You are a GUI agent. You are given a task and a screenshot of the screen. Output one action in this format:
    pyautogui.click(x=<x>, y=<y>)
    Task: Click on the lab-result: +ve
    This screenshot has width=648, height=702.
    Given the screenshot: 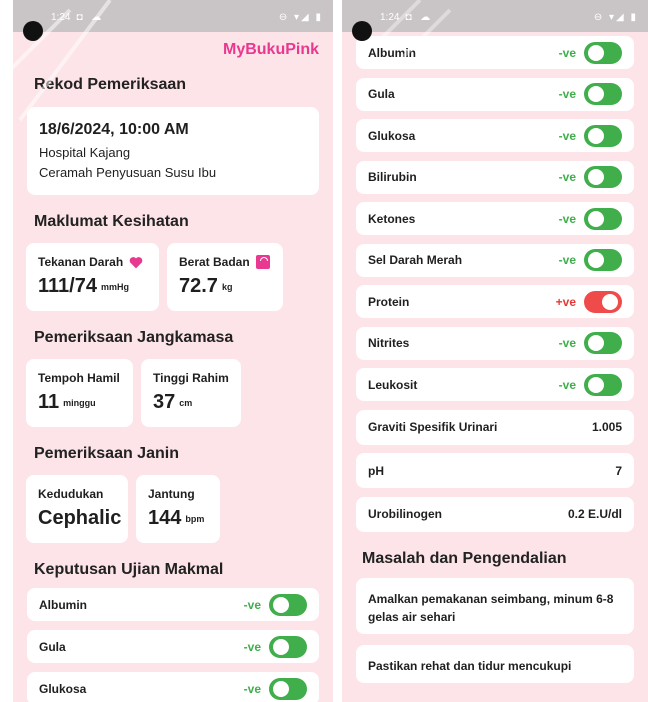 What is the action you would take?
    pyautogui.click(x=565, y=301)
    